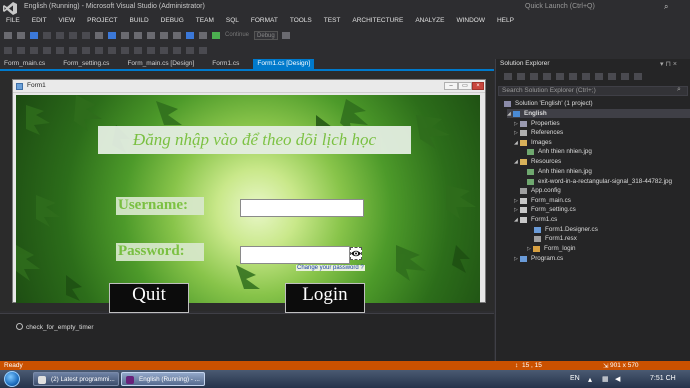  Describe the element at coordinates (533, 142) in the screenshot. I see `tree-images-folder: ◢ Images` at that location.